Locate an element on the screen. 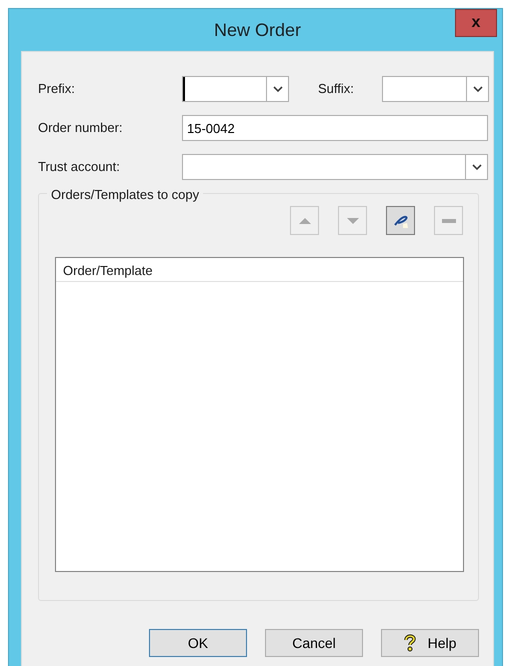 The image size is (507, 666). field-label: Order number: is located at coordinates (81, 128).